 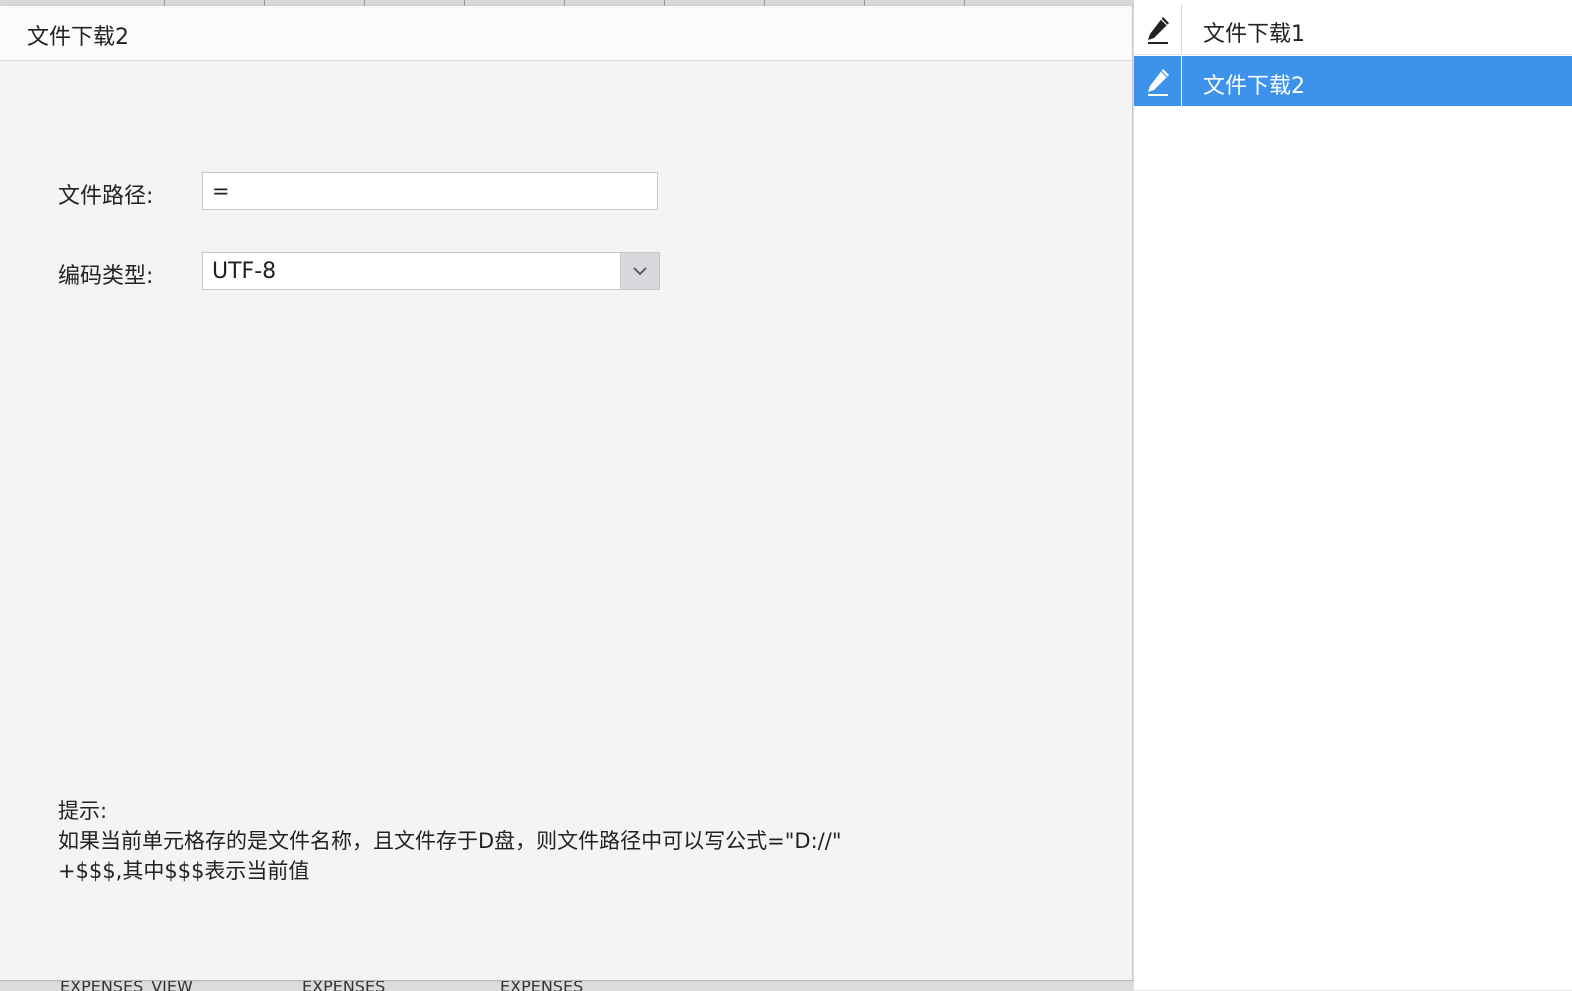 I want to click on dialog-title: 文件下载2, so click(x=78, y=37).